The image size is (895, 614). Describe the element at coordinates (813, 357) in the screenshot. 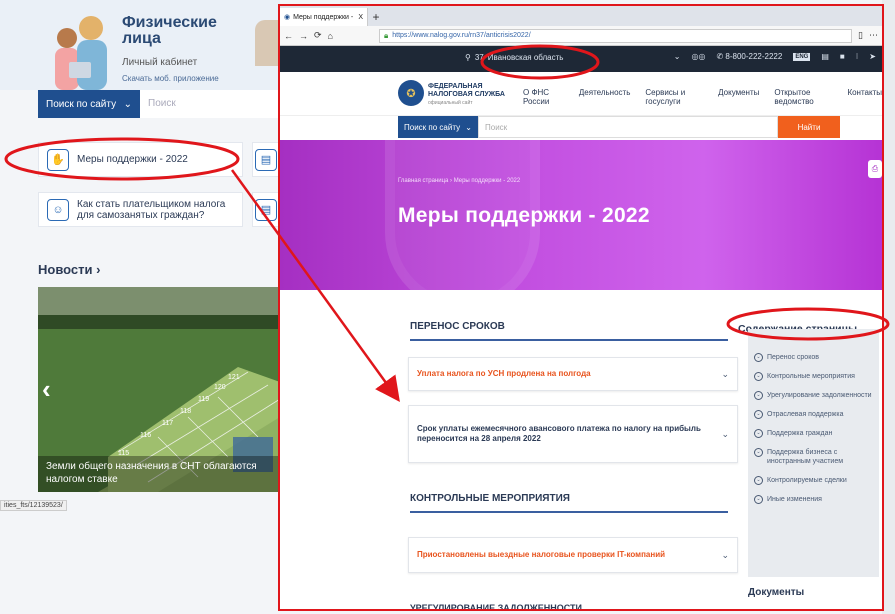

I see `toc-item: ⌄ Перенос сроков` at that location.